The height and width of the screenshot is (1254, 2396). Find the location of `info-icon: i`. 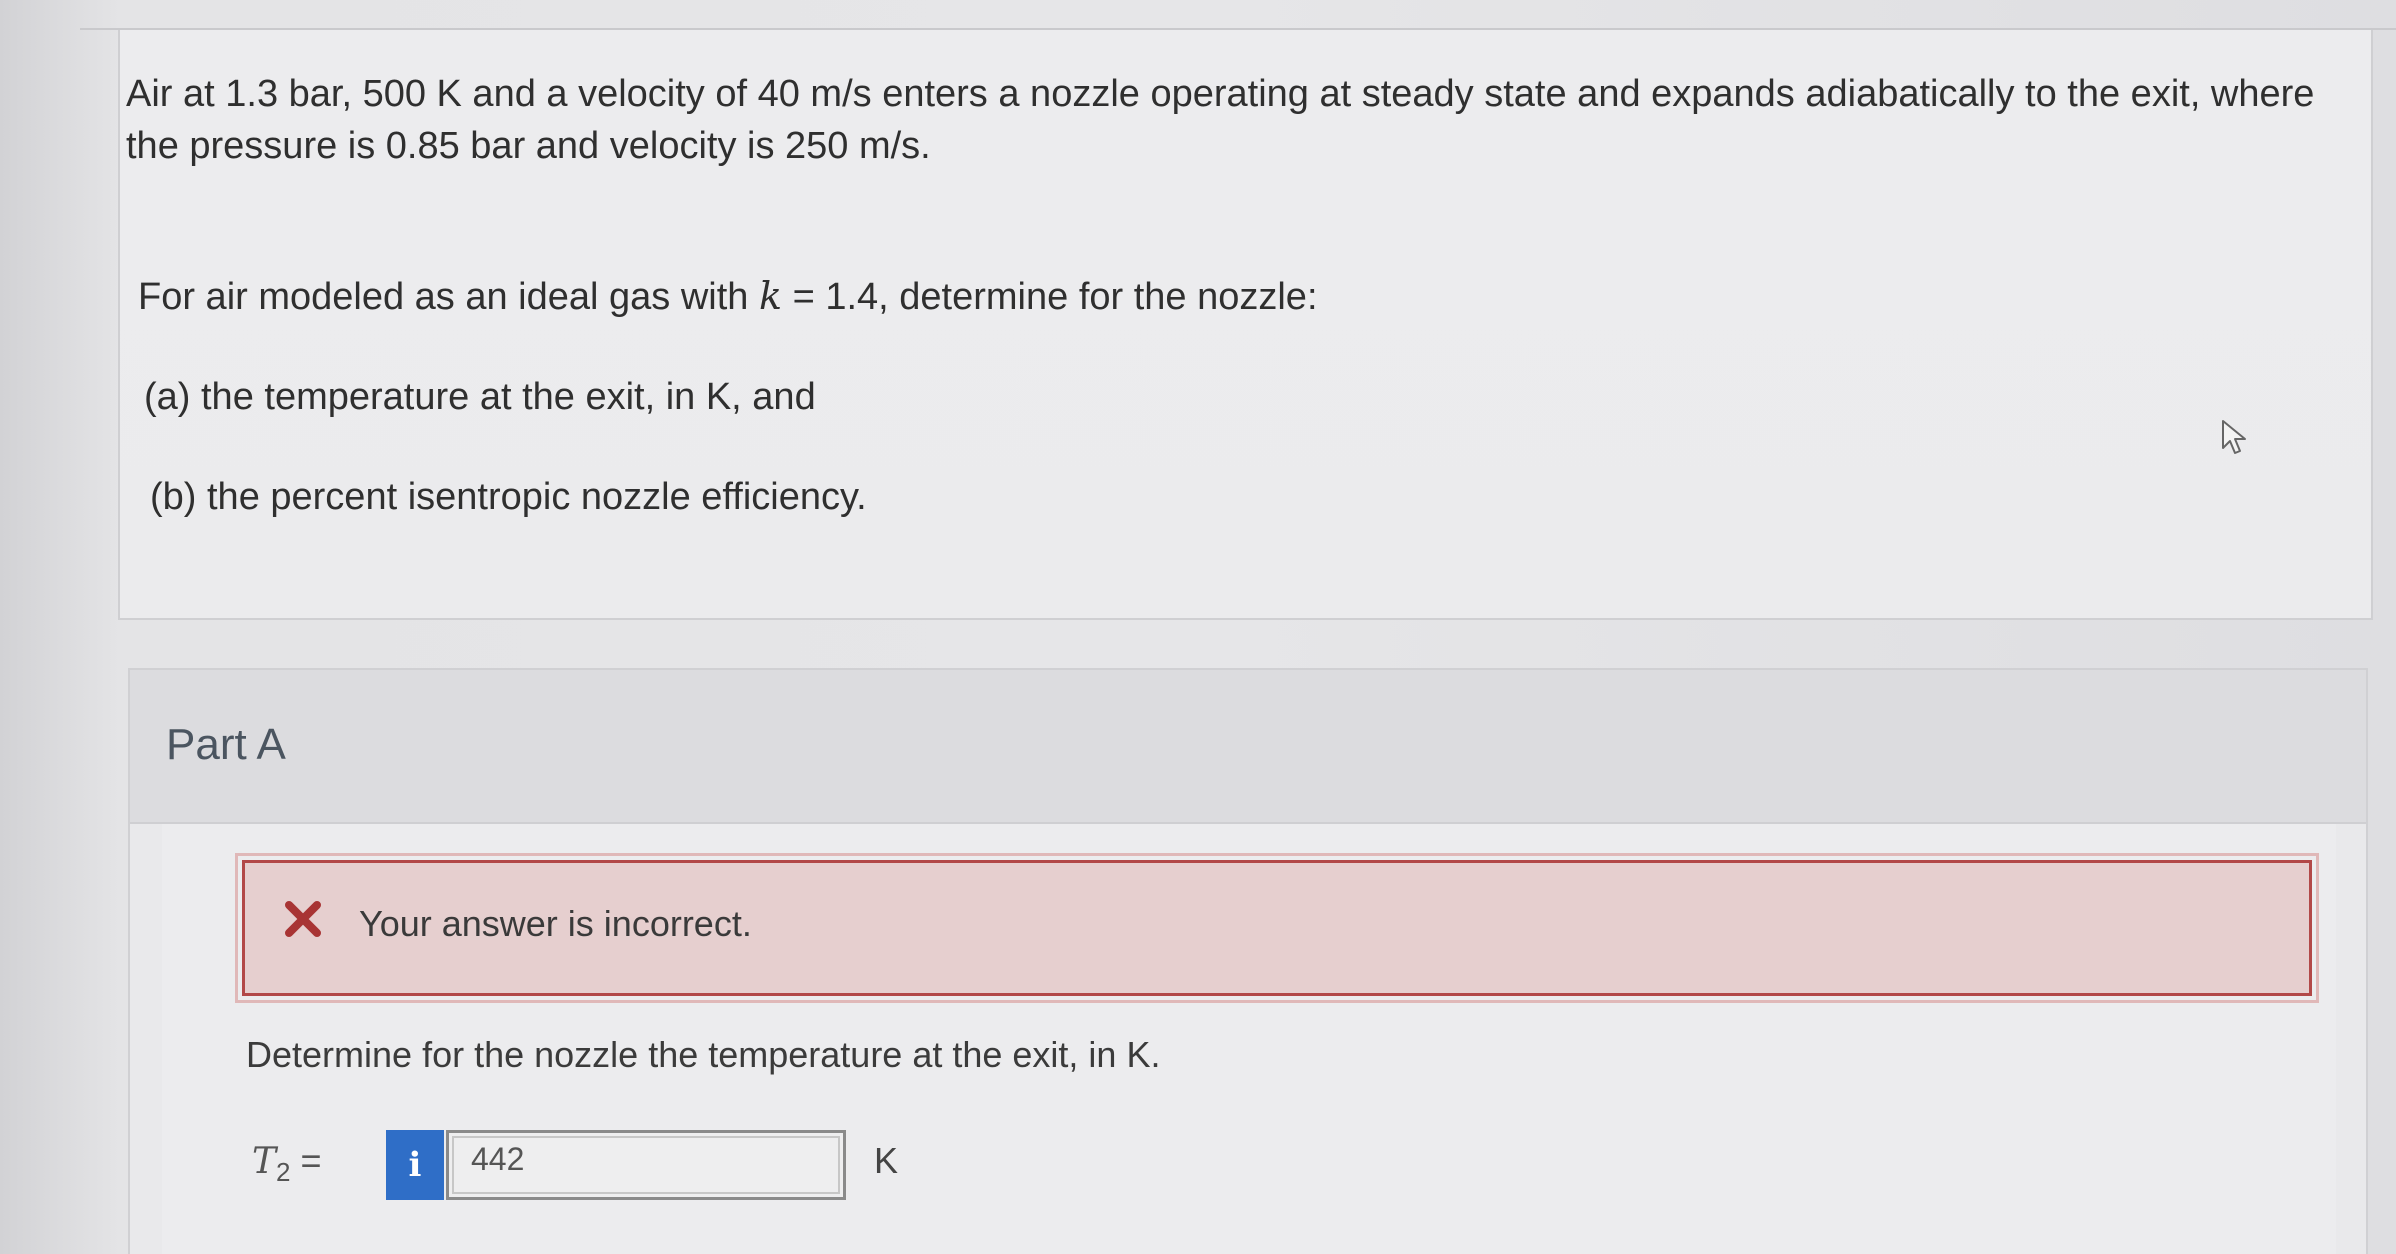

info-icon: i is located at coordinates (415, 1165).